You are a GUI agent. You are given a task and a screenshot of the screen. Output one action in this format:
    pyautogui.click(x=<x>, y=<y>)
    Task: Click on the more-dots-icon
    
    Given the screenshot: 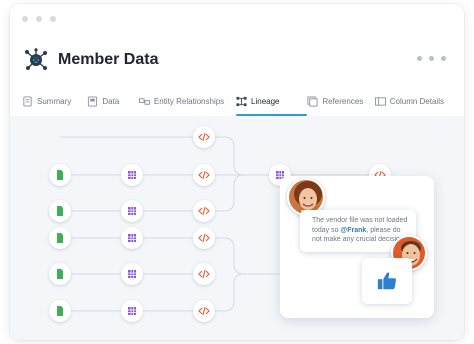 What is the action you would take?
    pyautogui.click(x=431, y=58)
    